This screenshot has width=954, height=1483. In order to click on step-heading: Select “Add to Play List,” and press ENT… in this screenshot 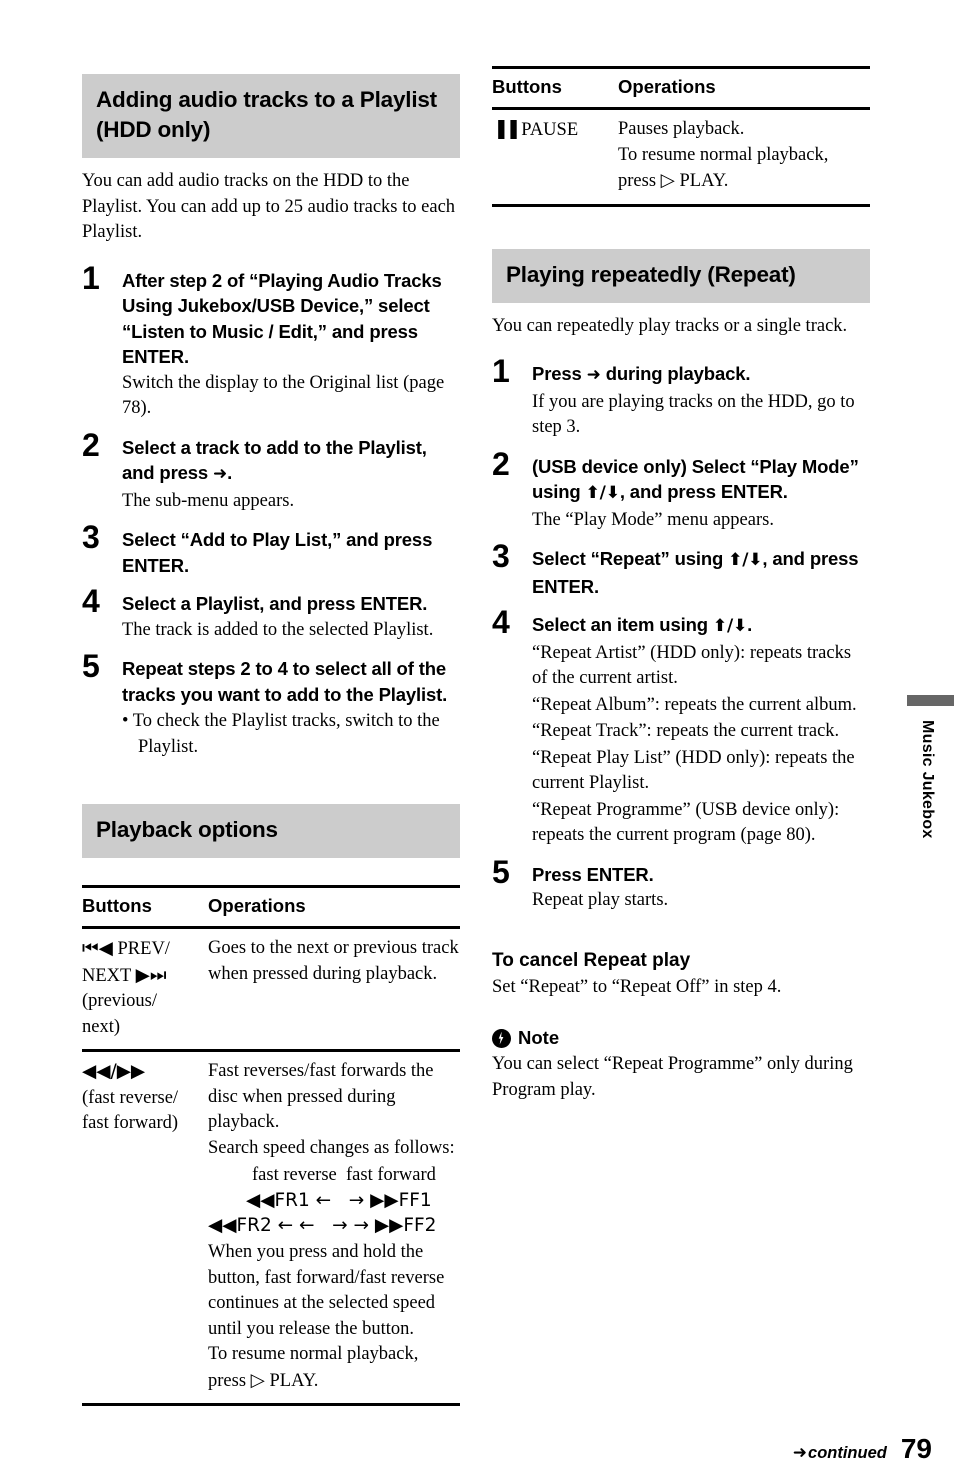, I will do `click(277, 552)`.